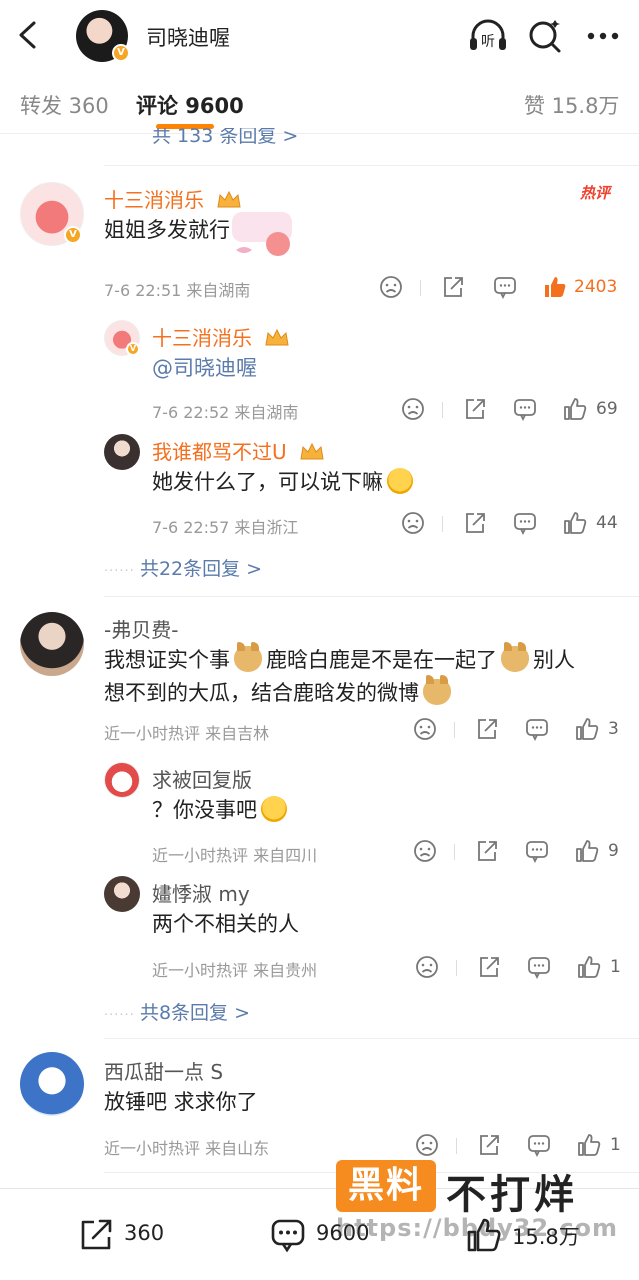 Image resolution: width=639 pixels, height=1280 pixels. I want to click on comment-author-name: -弗贝费-, so click(141, 628).